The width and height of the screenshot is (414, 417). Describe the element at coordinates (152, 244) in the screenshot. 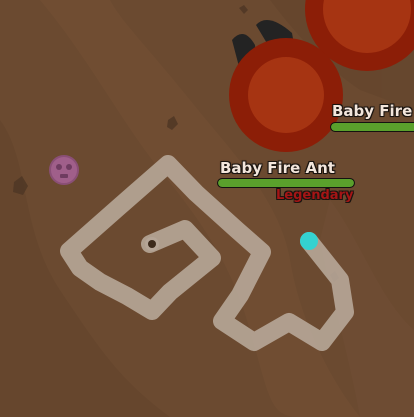

I see `trail-start-hole` at that location.